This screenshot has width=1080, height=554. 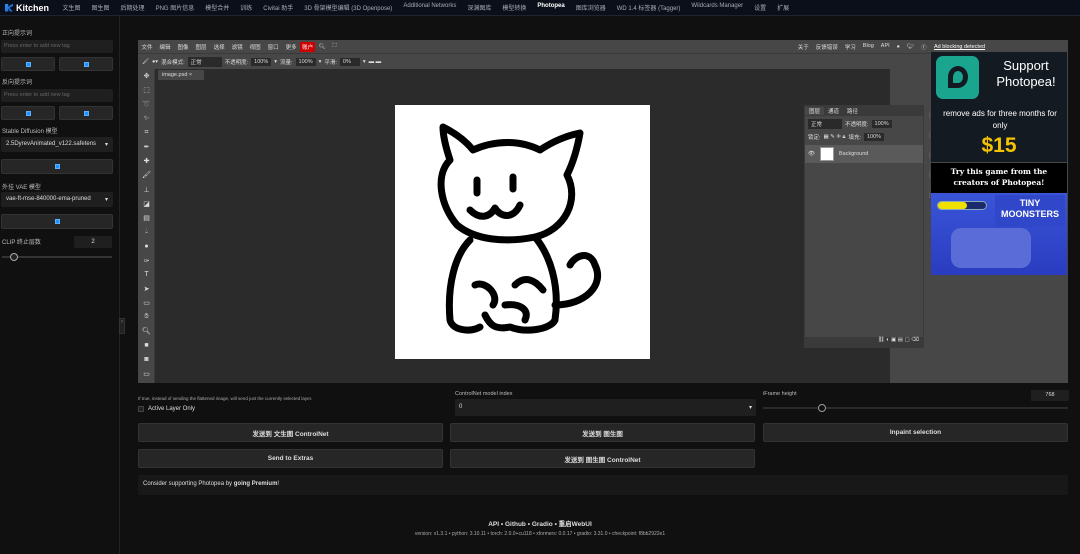 I want to click on refresh-vae-button, so click(x=57, y=221).